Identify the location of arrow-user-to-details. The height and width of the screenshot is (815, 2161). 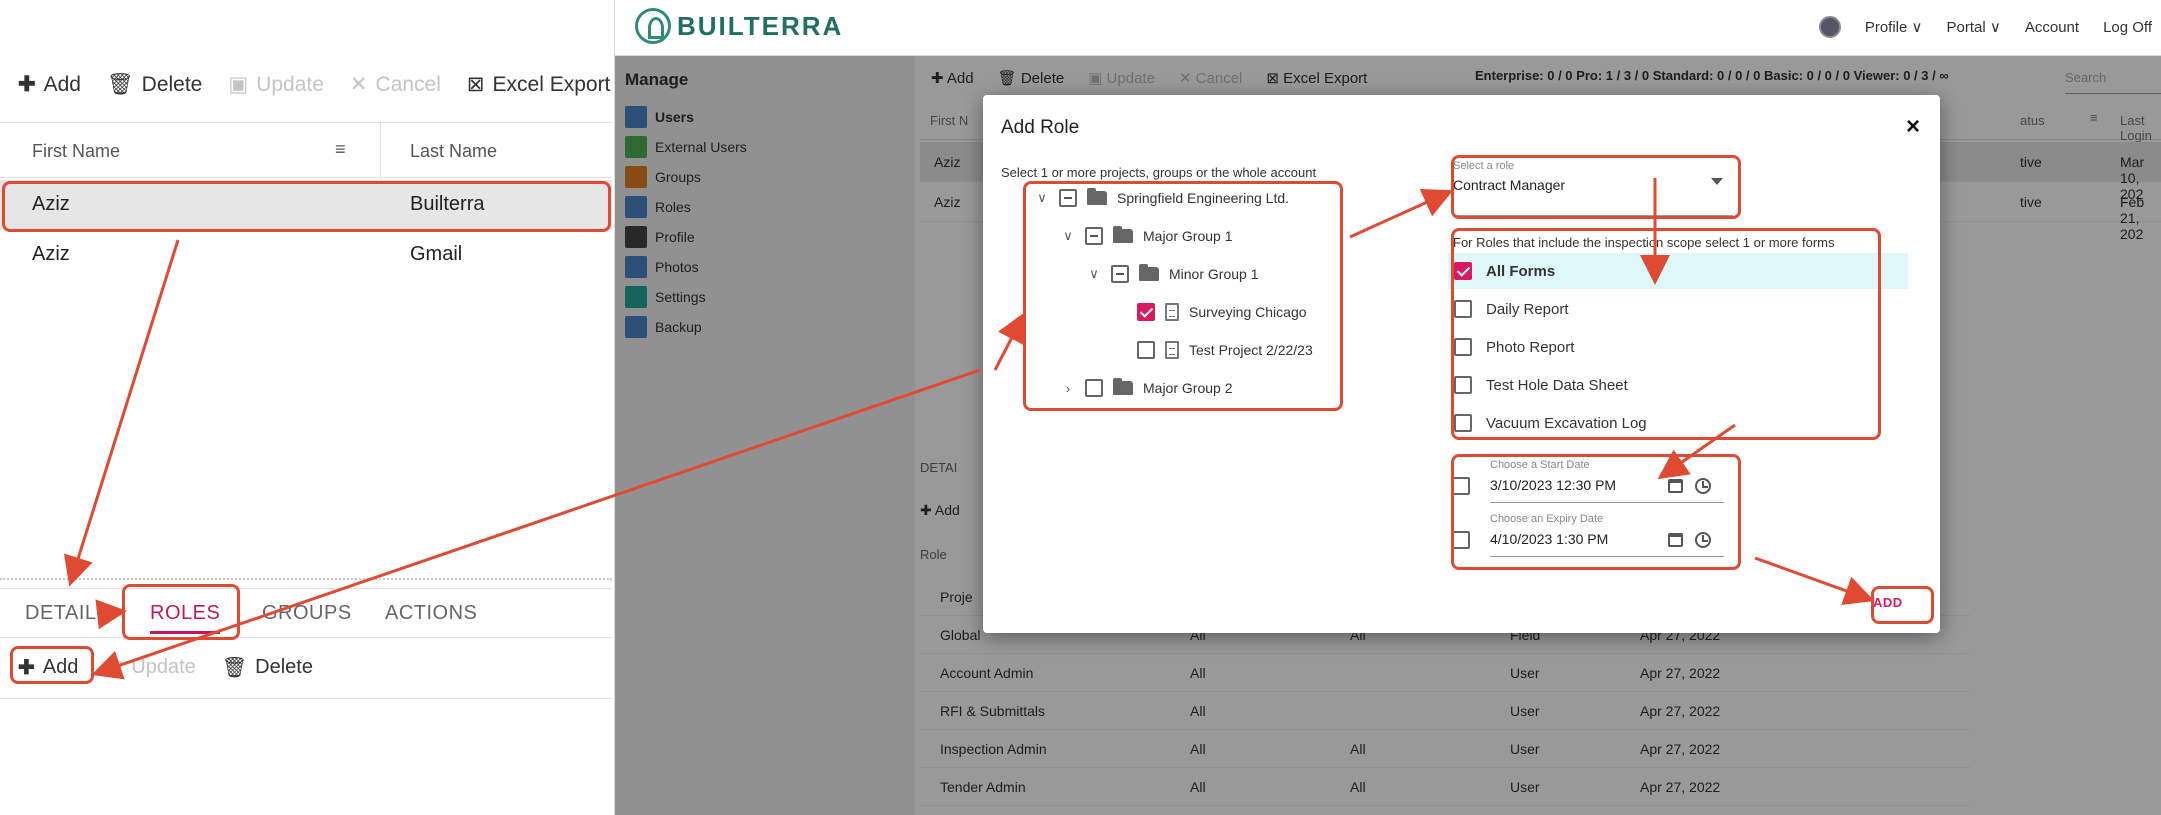
(121, 413).